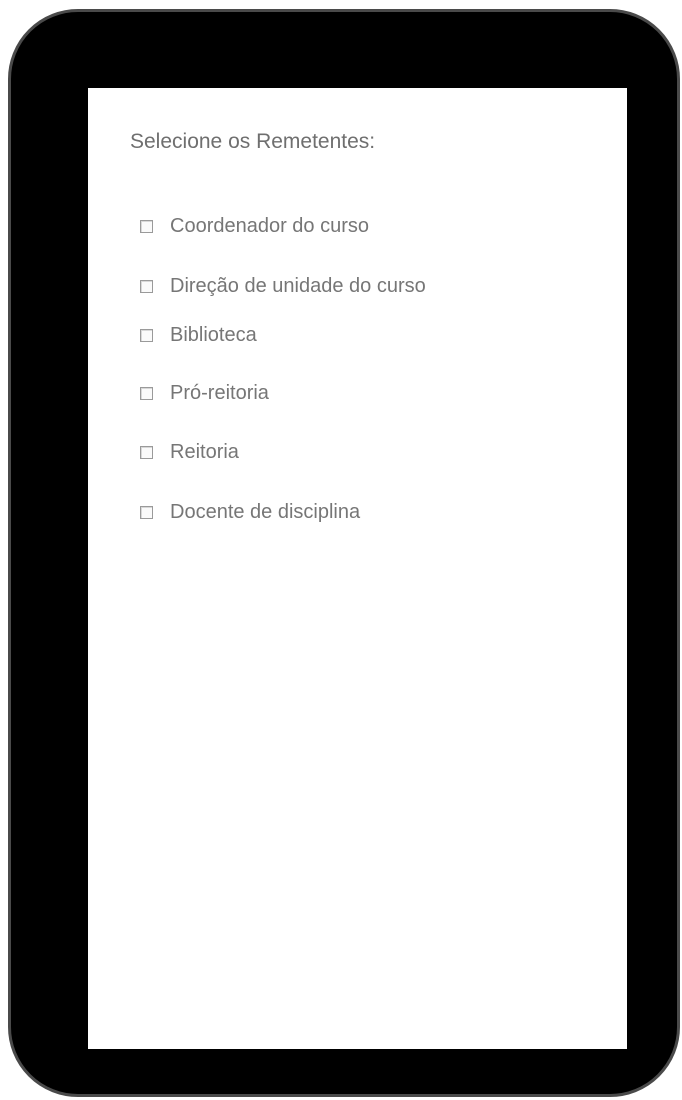  I want to click on checkbox-reitoria, so click(146, 452).